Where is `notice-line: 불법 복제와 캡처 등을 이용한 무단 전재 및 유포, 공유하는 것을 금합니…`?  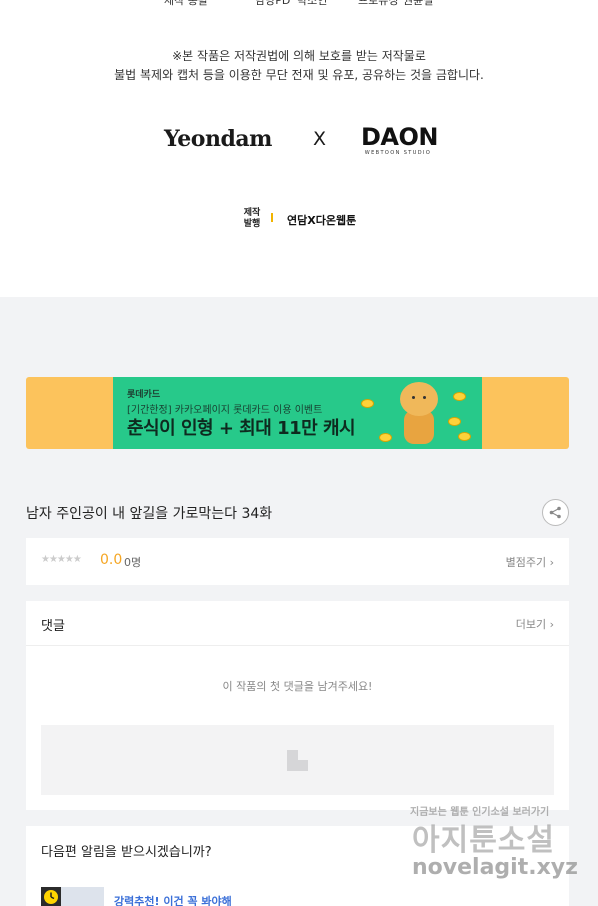
notice-line: 불법 복제와 캡처 등을 이용한 무단 전재 및 유포, 공유하는 것을 금합니… is located at coordinates (299, 75).